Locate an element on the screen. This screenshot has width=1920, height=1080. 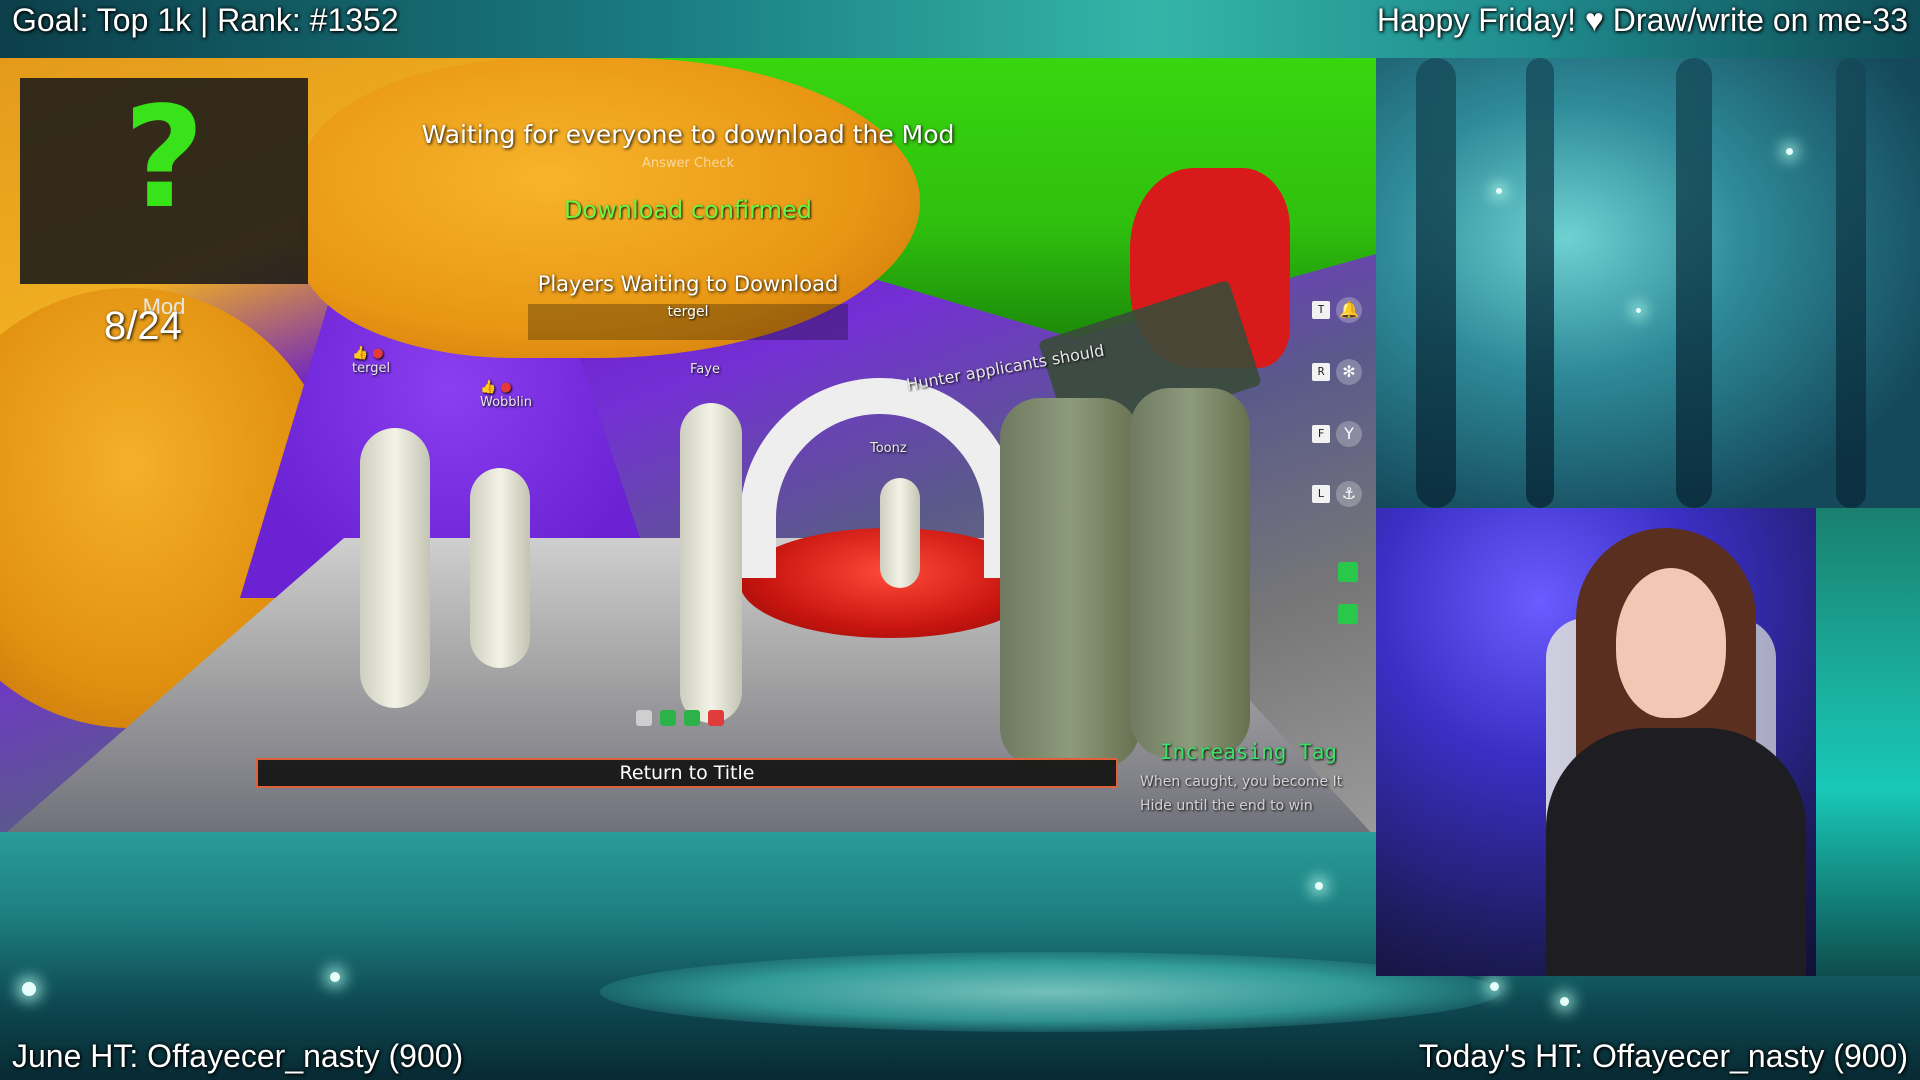
point-icon: Y is located at coordinates (1349, 434).